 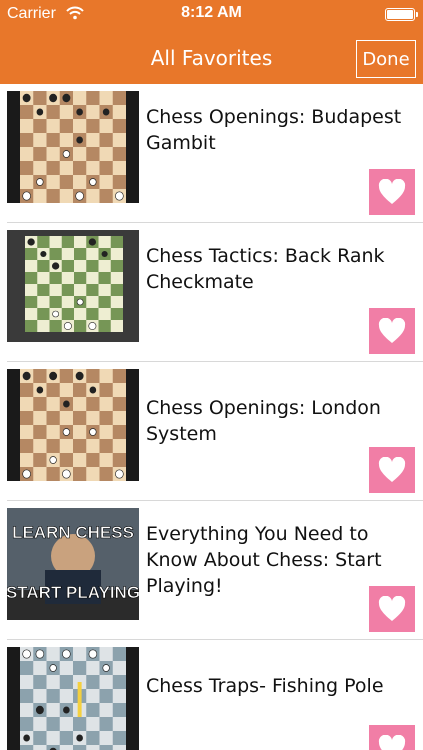 I want to click on done-button: Done, so click(x=386, y=59).